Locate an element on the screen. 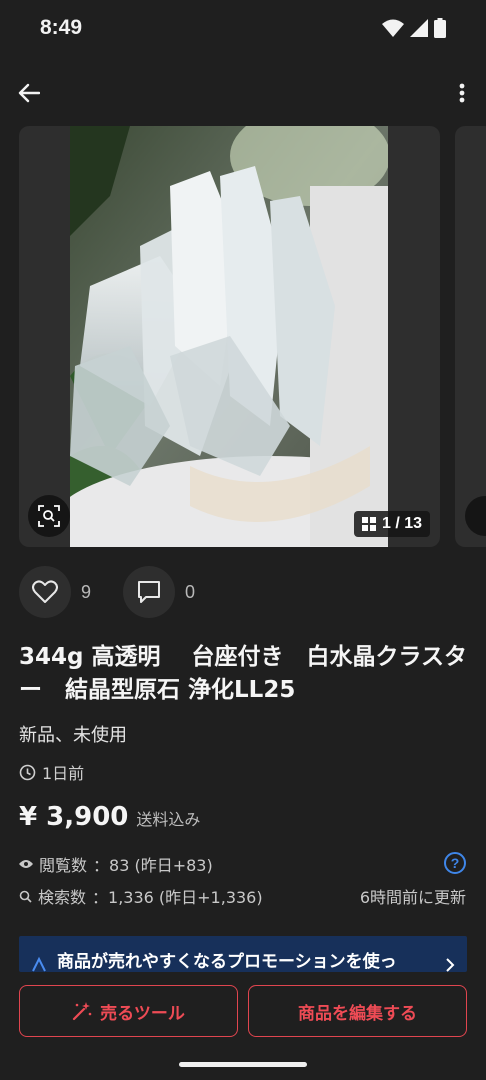  item-price: ¥ 3,900 is located at coordinates (74, 817).